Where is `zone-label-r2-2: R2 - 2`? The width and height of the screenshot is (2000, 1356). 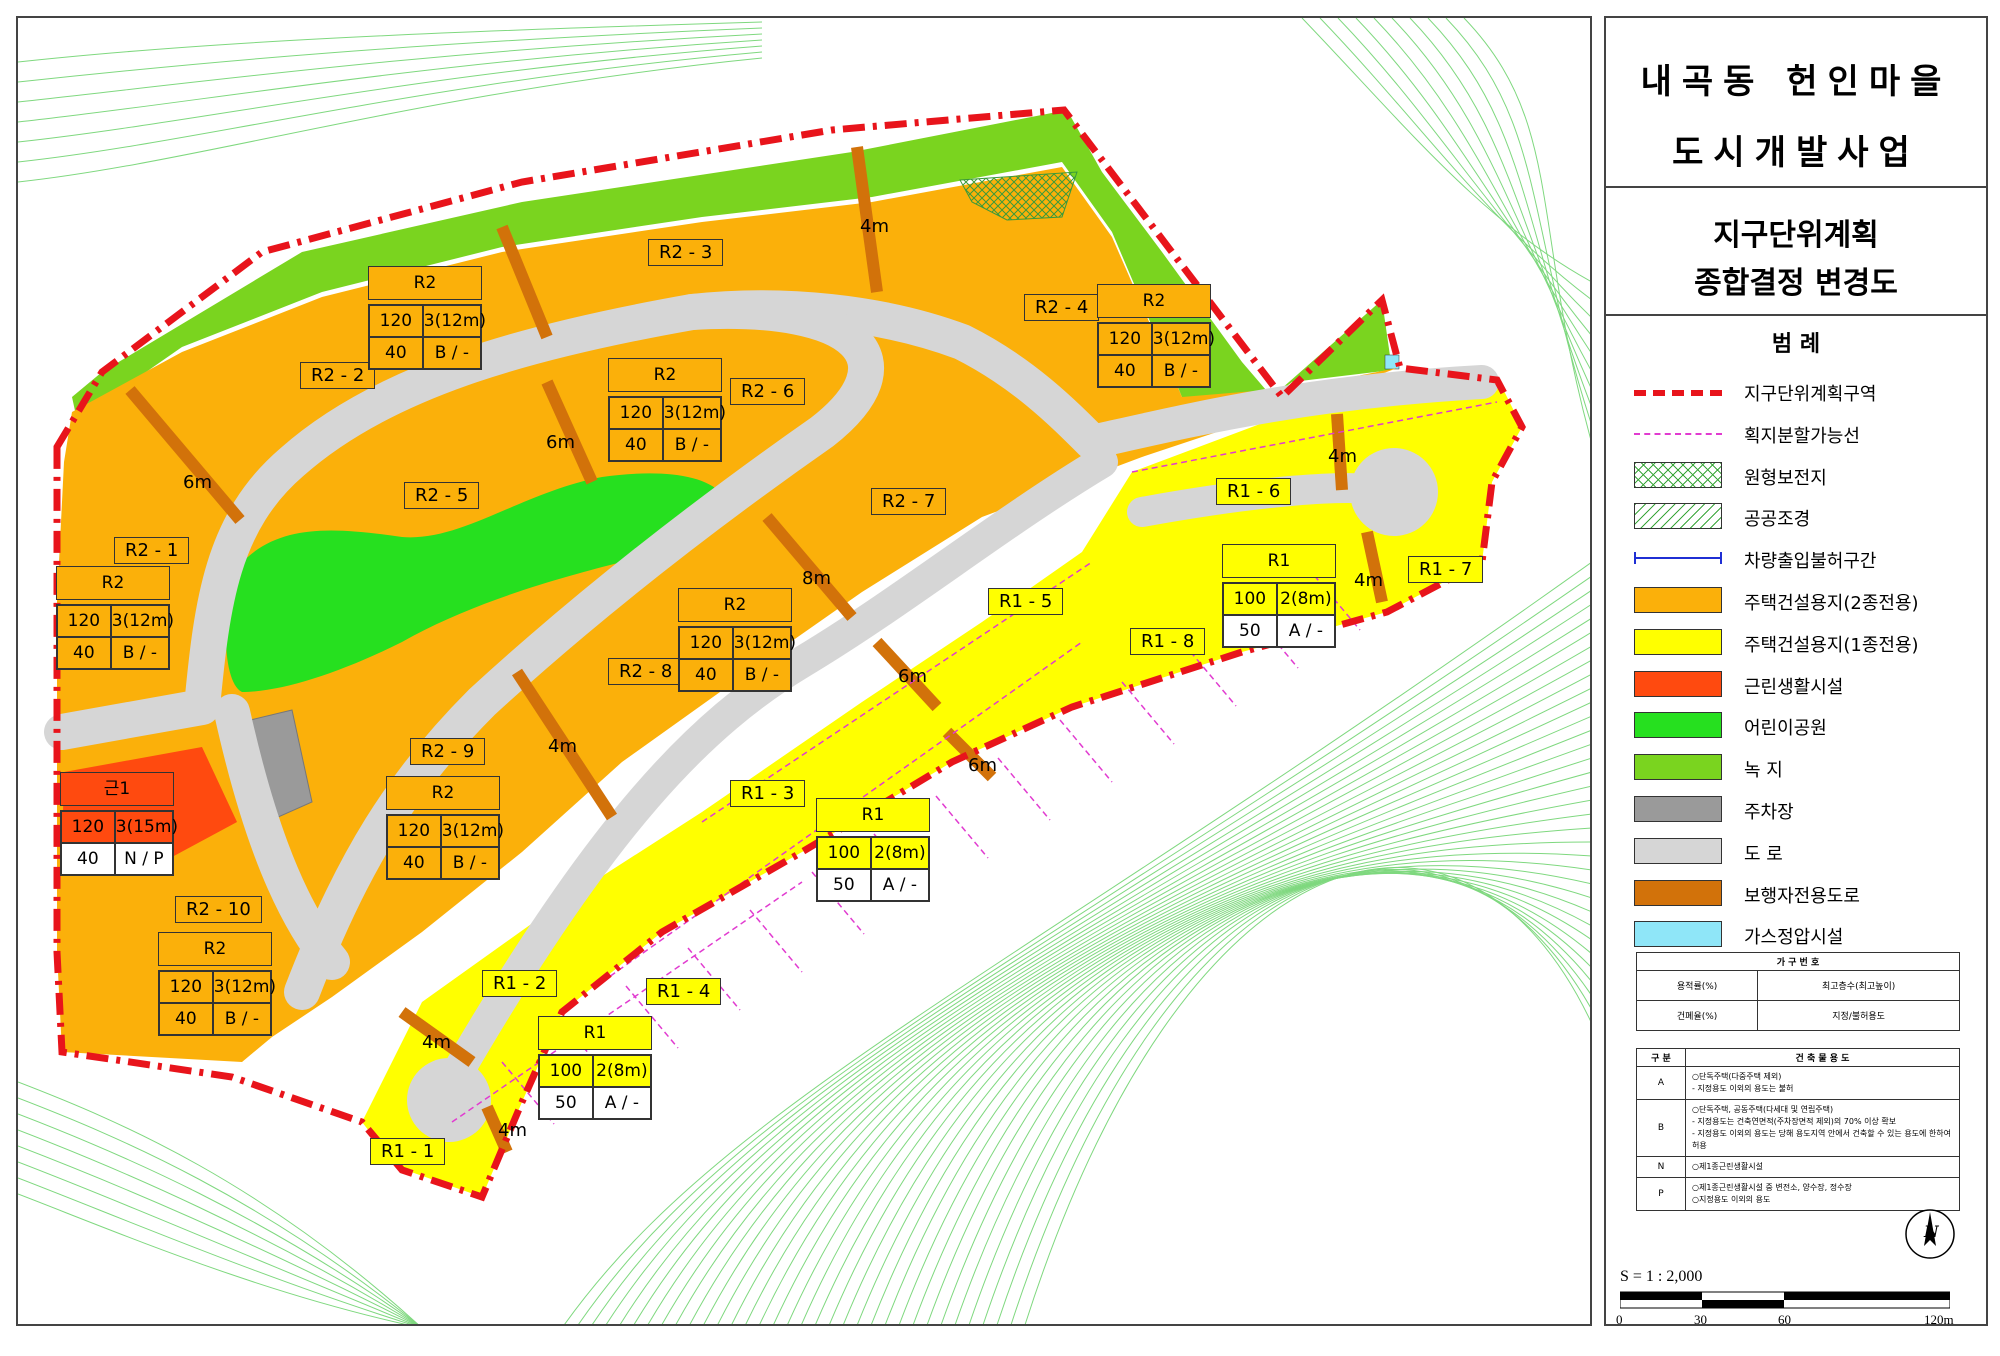
zone-label-r2-2: R2 - 2 is located at coordinates (338, 375).